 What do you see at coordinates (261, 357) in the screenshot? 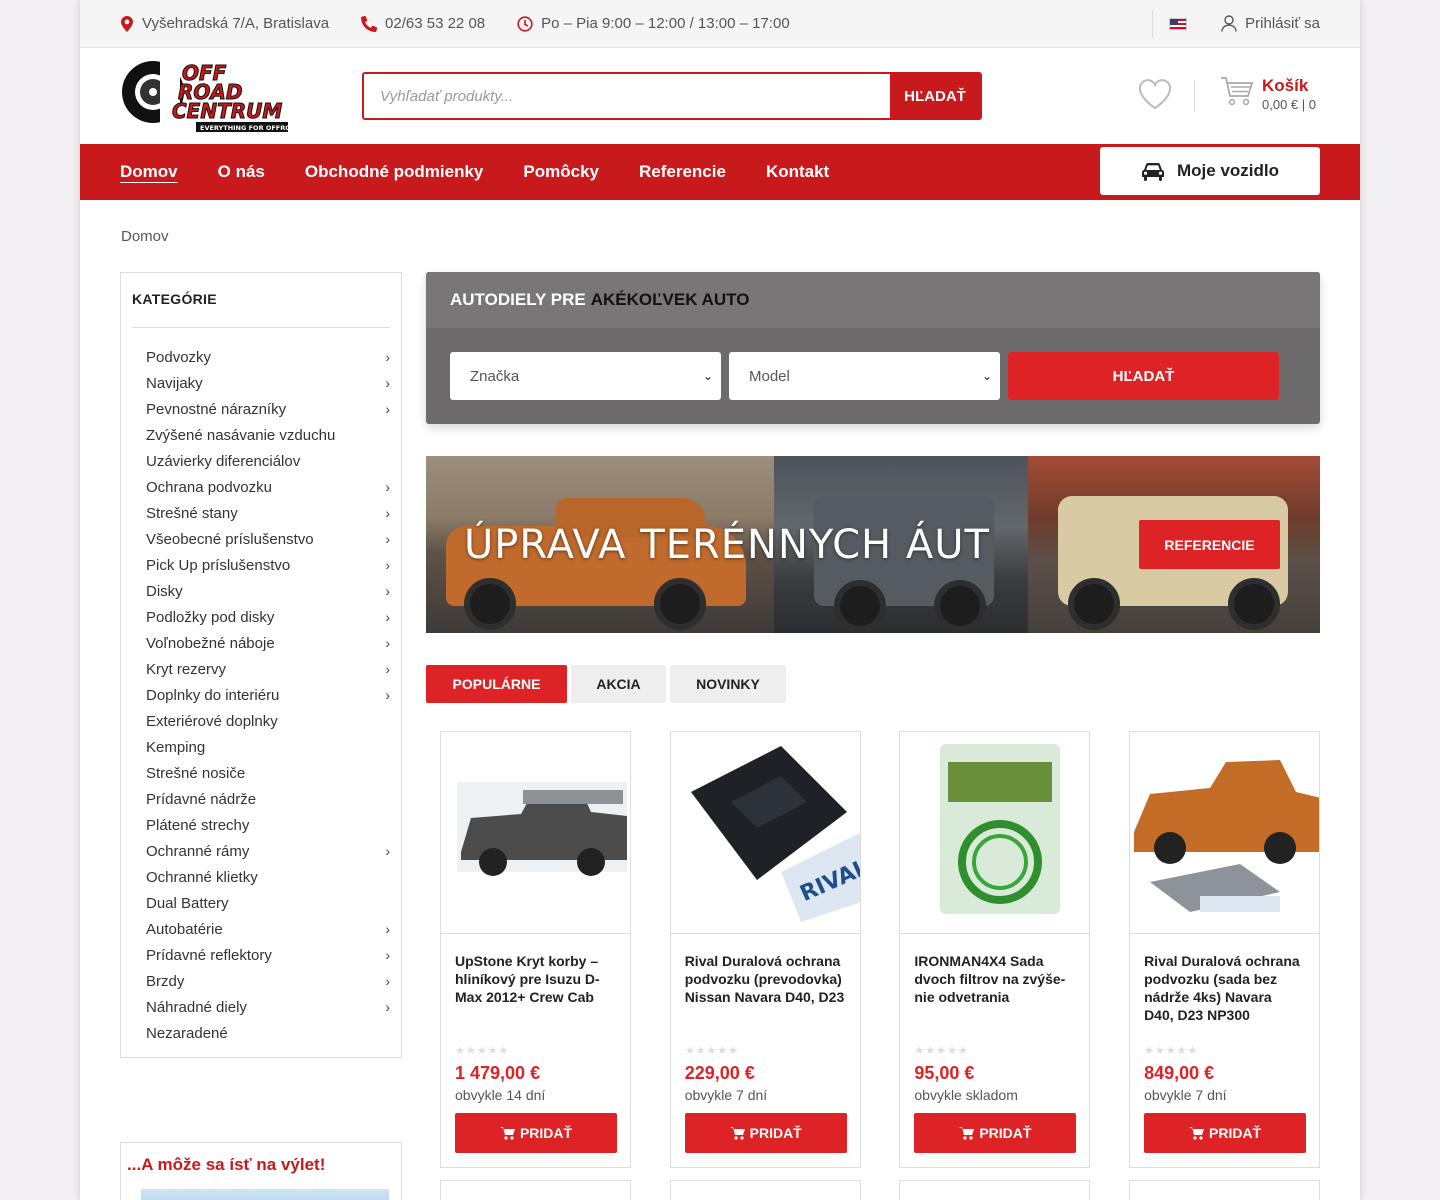
I see `category-item: Podvozky ›` at bounding box center [261, 357].